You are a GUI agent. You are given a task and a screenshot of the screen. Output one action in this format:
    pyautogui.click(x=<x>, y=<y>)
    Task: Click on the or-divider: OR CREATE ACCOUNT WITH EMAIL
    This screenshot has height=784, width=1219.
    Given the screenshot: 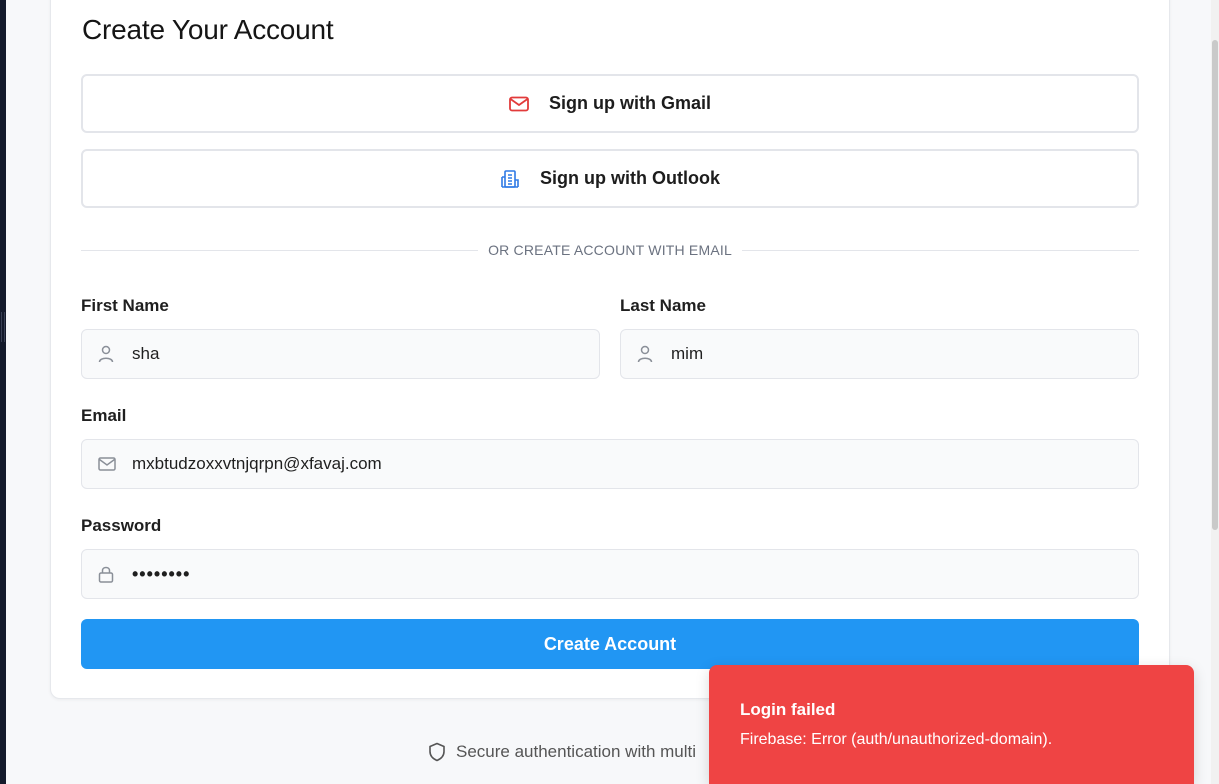 What is the action you would take?
    pyautogui.click(x=610, y=250)
    